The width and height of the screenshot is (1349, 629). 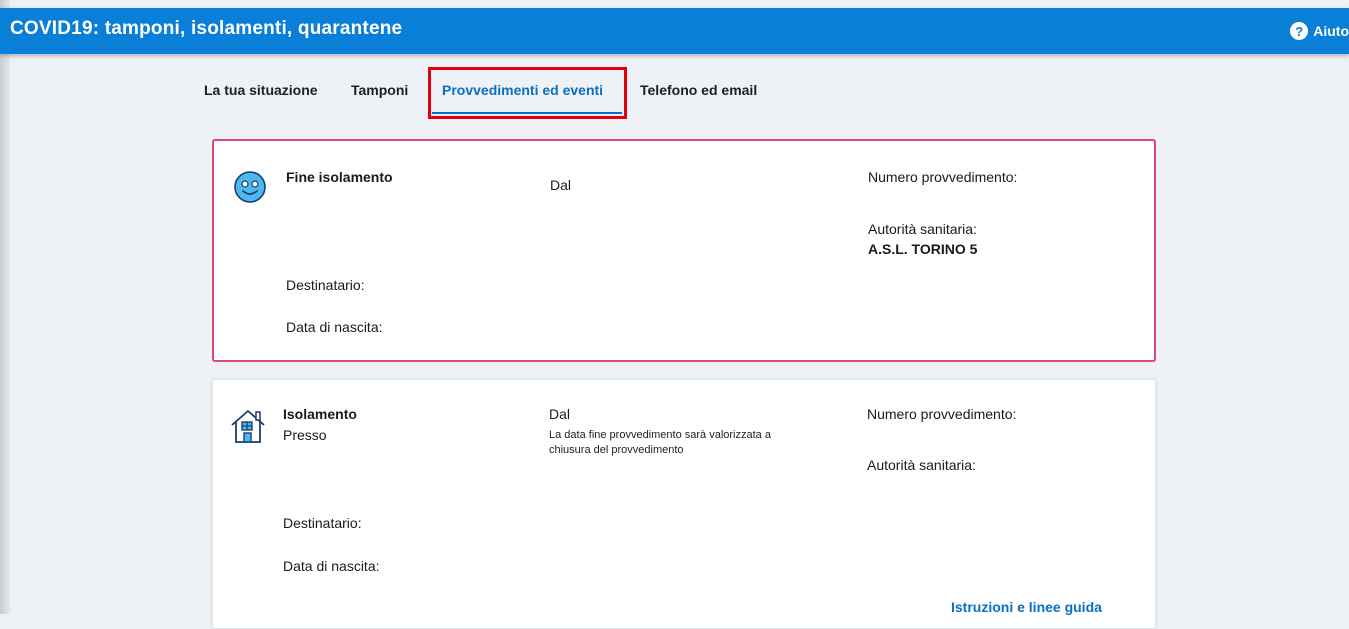 What do you see at coordinates (250, 189) in the screenshot?
I see `smiley-face-icon` at bounding box center [250, 189].